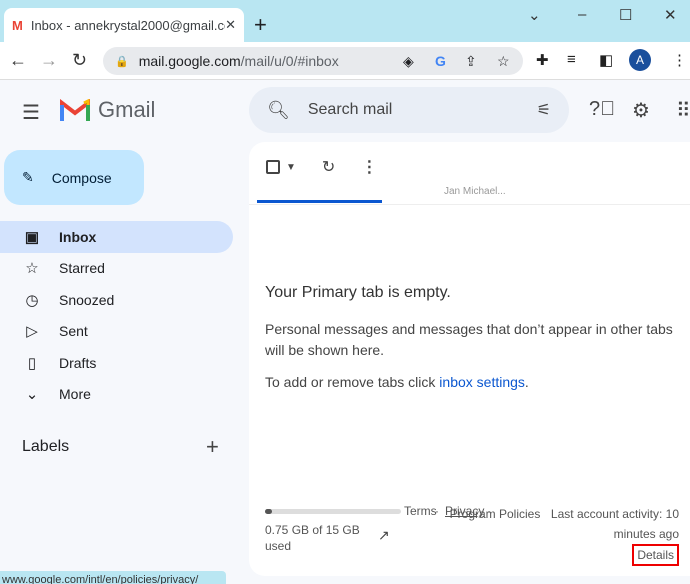 The width and height of the screenshot is (690, 584). Describe the element at coordinates (319, 201) in the screenshot. I see `primary-tab-indicator` at that location.